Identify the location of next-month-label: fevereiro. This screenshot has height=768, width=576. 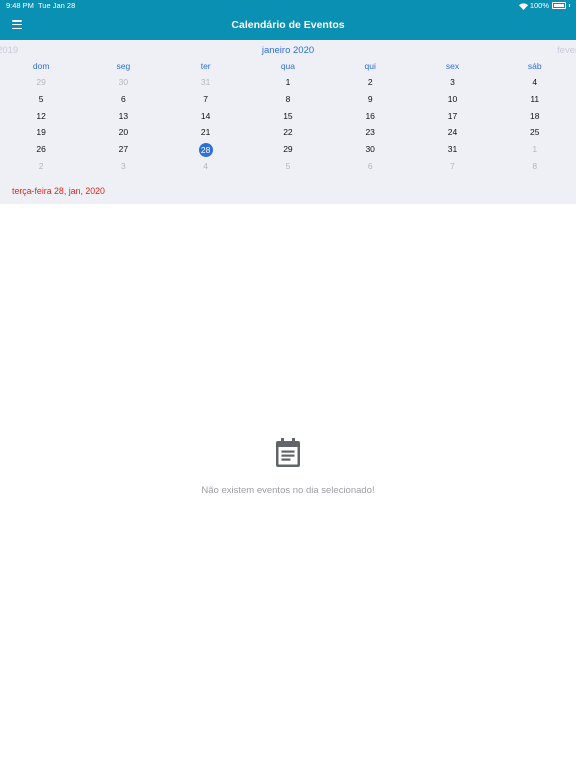
(566, 50).